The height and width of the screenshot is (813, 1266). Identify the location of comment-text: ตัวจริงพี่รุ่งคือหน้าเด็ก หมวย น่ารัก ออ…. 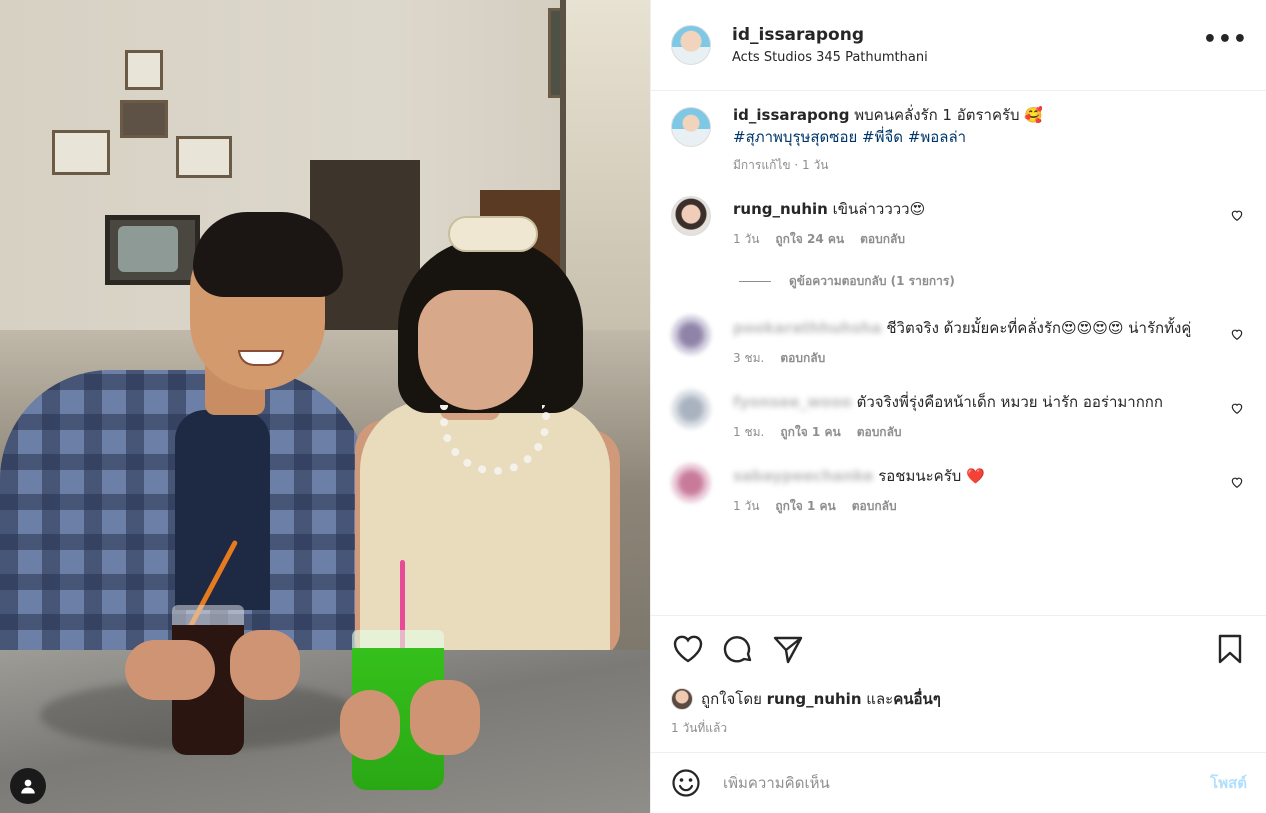
(1009, 402).